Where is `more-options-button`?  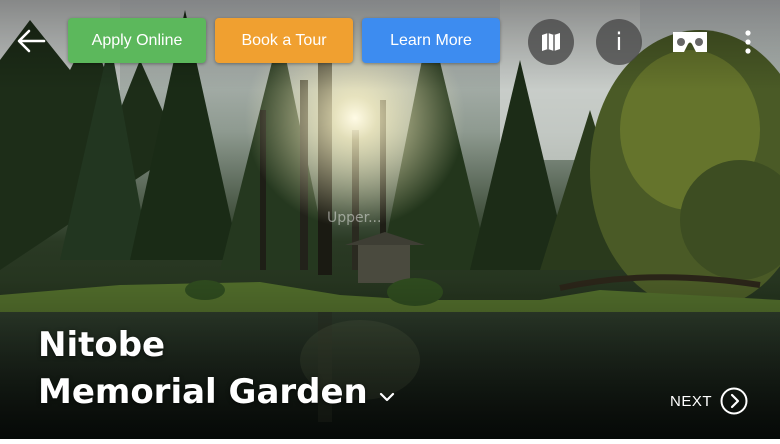
more-options-button is located at coordinates (748, 42).